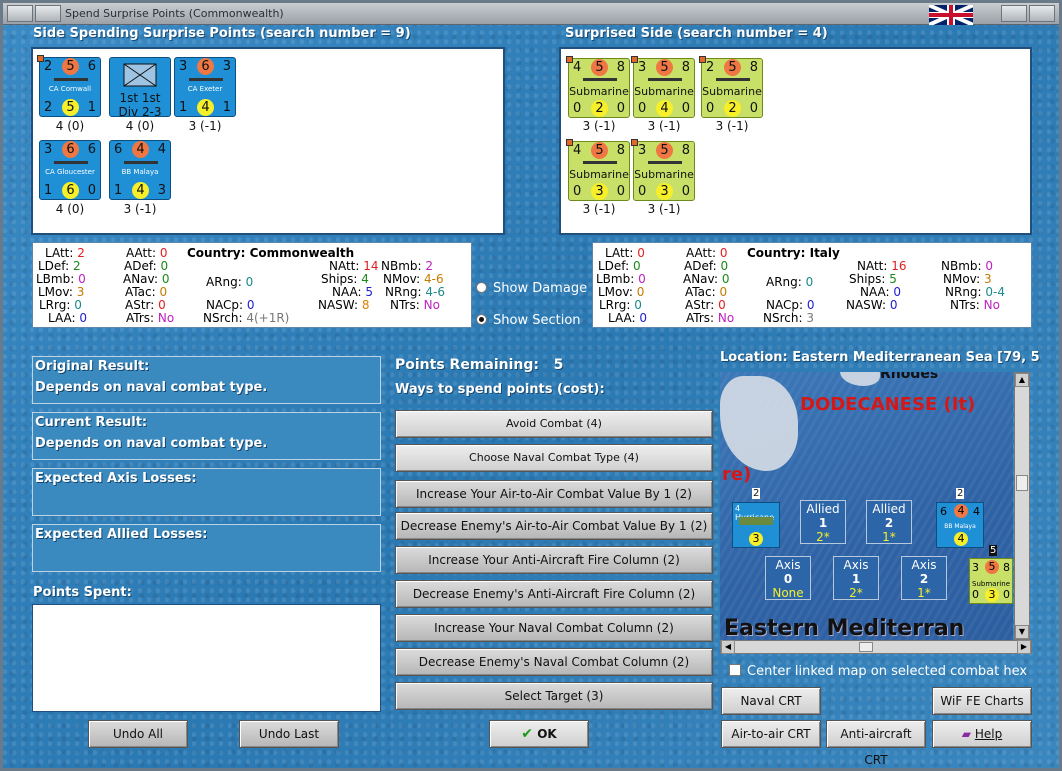  Describe the element at coordinates (878, 671) in the screenshot. I see `center-map-option: Center linked map on selected combat hex` at that location.